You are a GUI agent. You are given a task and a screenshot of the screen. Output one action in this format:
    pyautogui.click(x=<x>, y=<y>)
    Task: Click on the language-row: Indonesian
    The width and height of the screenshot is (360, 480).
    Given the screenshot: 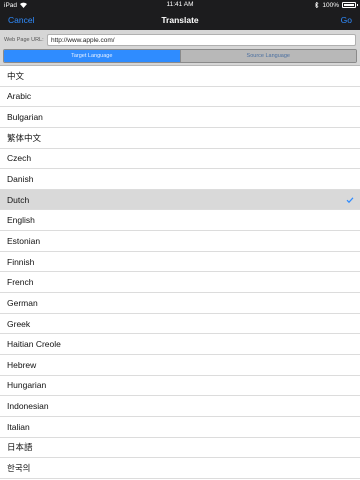 What is the action you would take?
    pyautogui.click(x=180, y=406)
    